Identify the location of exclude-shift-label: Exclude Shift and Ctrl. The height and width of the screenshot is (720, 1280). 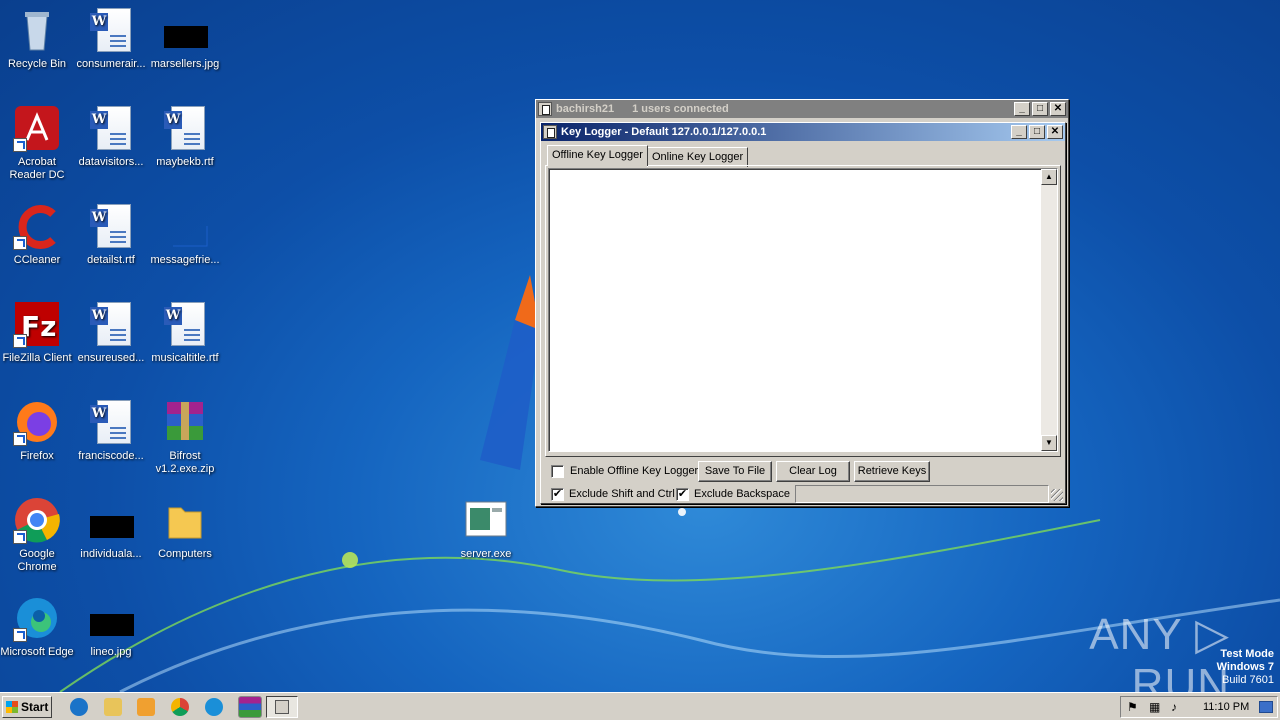
(622, 494).